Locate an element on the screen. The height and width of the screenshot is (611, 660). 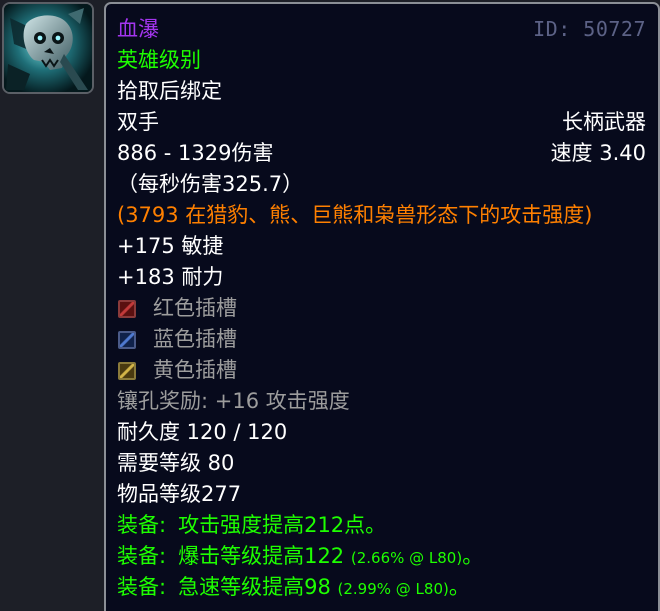
socket-label: 红色插槽 is located at coordinates (195, 308).